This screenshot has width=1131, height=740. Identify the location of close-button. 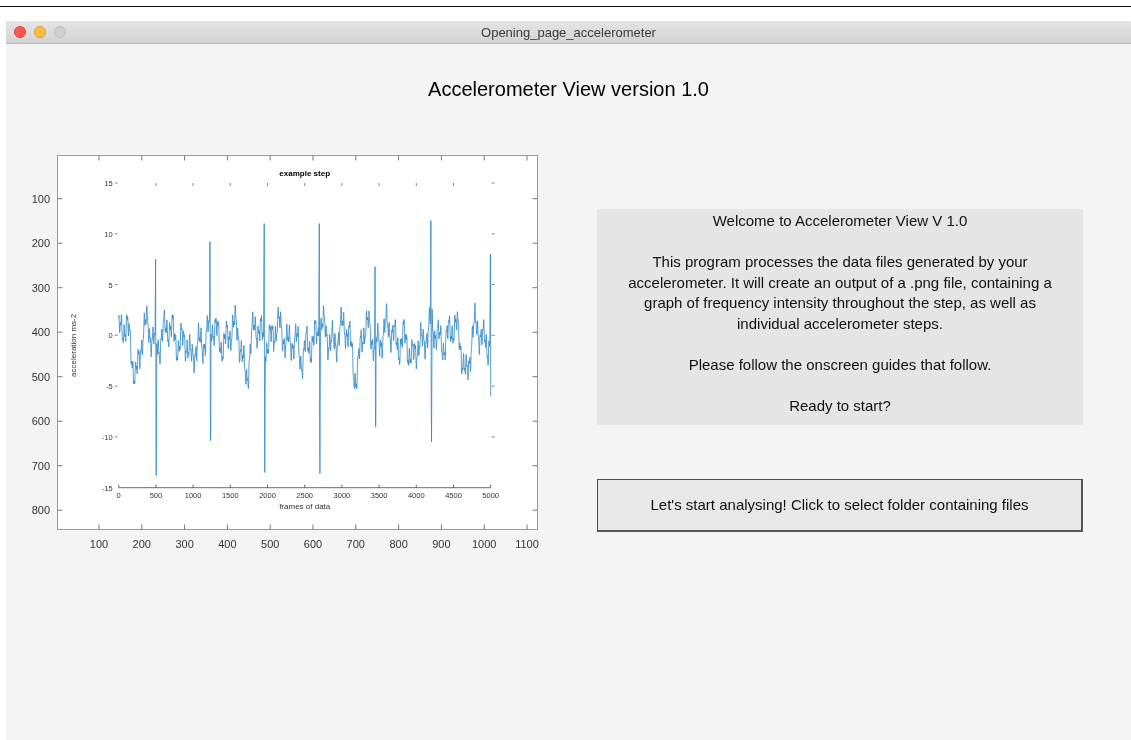
(20, 32).